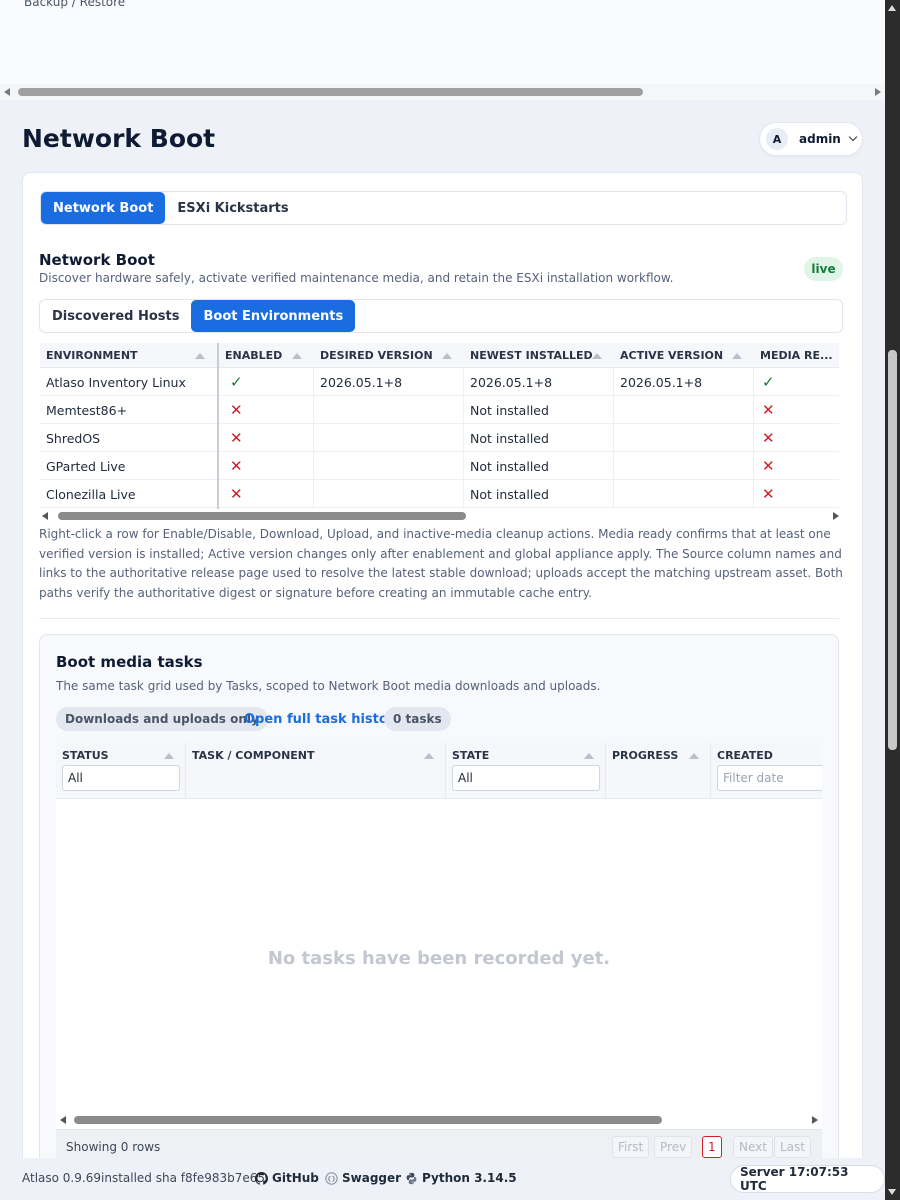  I want to click on last-page-button: Last, so click(792, 1147).